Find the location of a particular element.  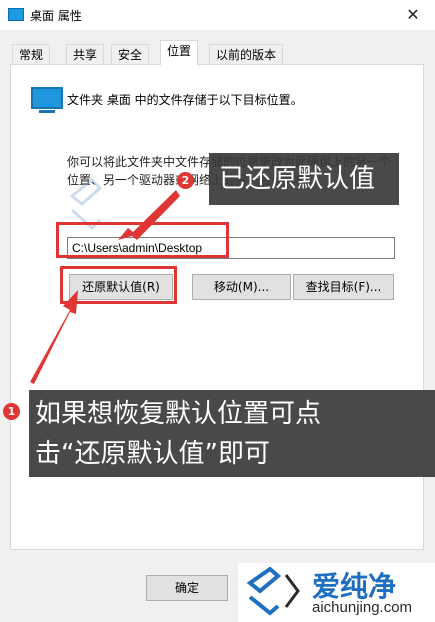

callout-instruction: 如果想恢复默认位置可点 击“还原默认值”即可 is located at coordinates (232, 433).